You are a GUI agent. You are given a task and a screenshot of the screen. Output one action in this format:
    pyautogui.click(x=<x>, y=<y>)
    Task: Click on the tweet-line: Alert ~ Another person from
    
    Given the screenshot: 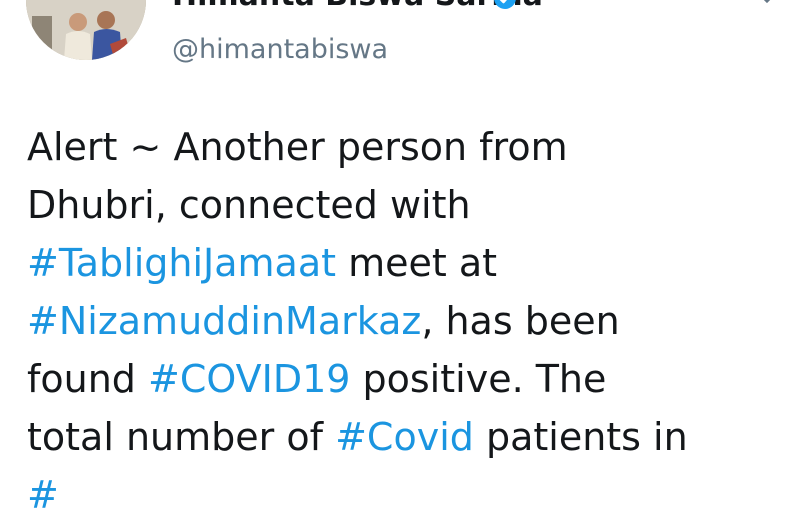 What is the action you would take?
    pyautogui.click(x=412, y=147)
    